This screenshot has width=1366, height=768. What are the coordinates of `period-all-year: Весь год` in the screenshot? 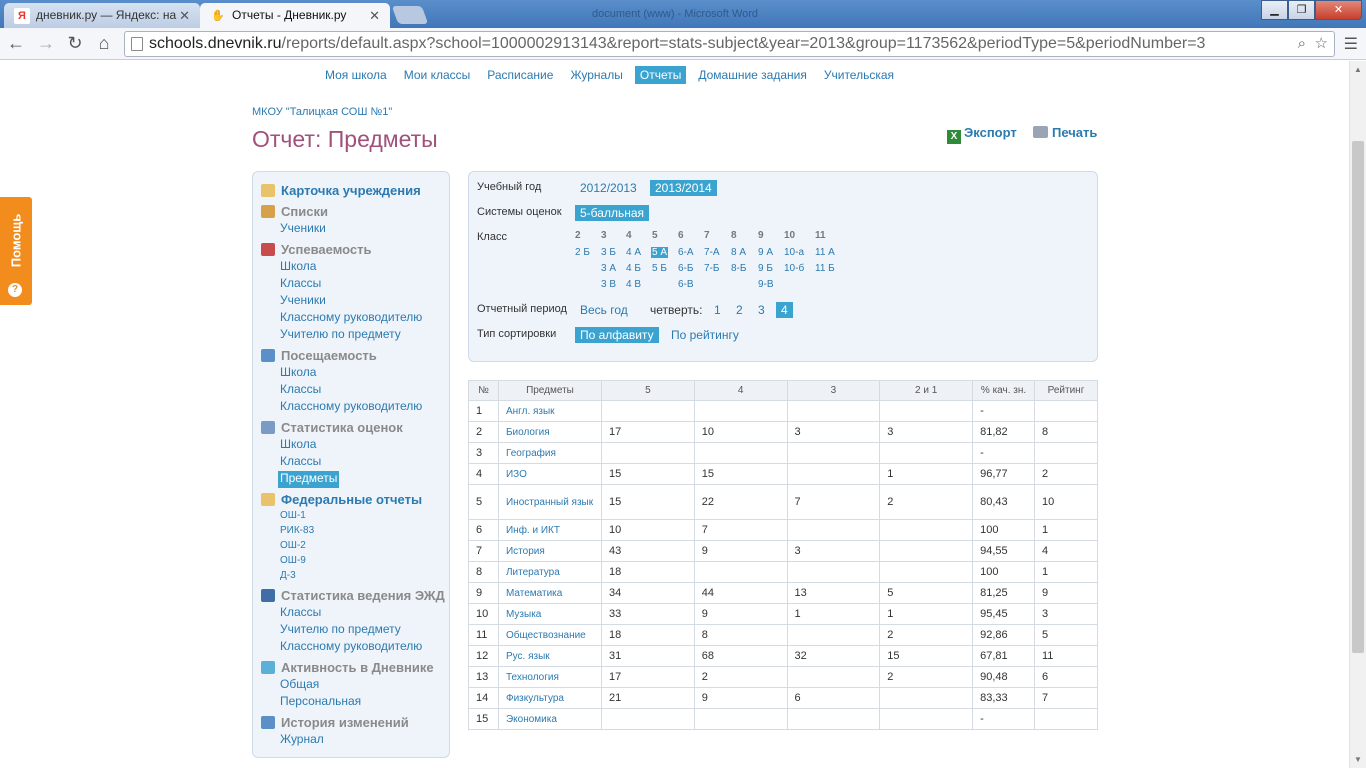 It's located at (604, 310).